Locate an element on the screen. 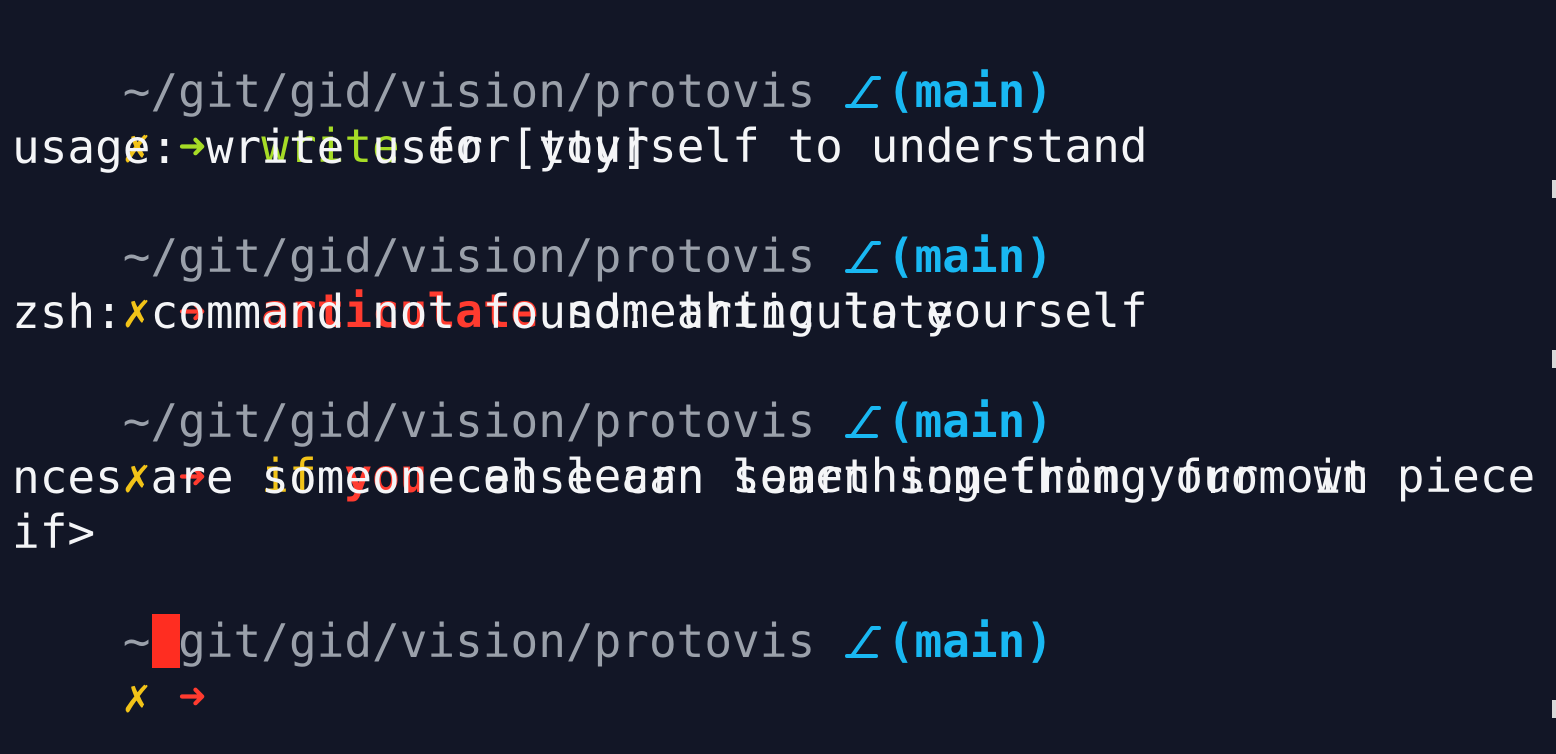 This screenshot has width=1556, height=754. error-output: zsh: command not found: articulate is located at coordinates (483, 312).